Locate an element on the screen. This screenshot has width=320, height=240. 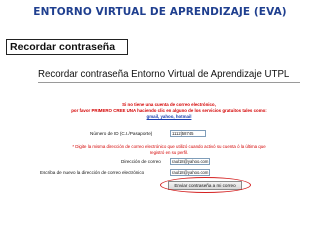
email-repeat-input: raul18@yahoo.com is located at coordinates (190, 172).